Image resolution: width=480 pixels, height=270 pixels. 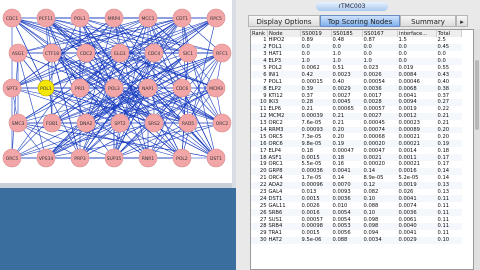 What do you see at coordinates (154, 53) in the screenshot?
I see `node: CDC4` at bounding box center [154, 53].